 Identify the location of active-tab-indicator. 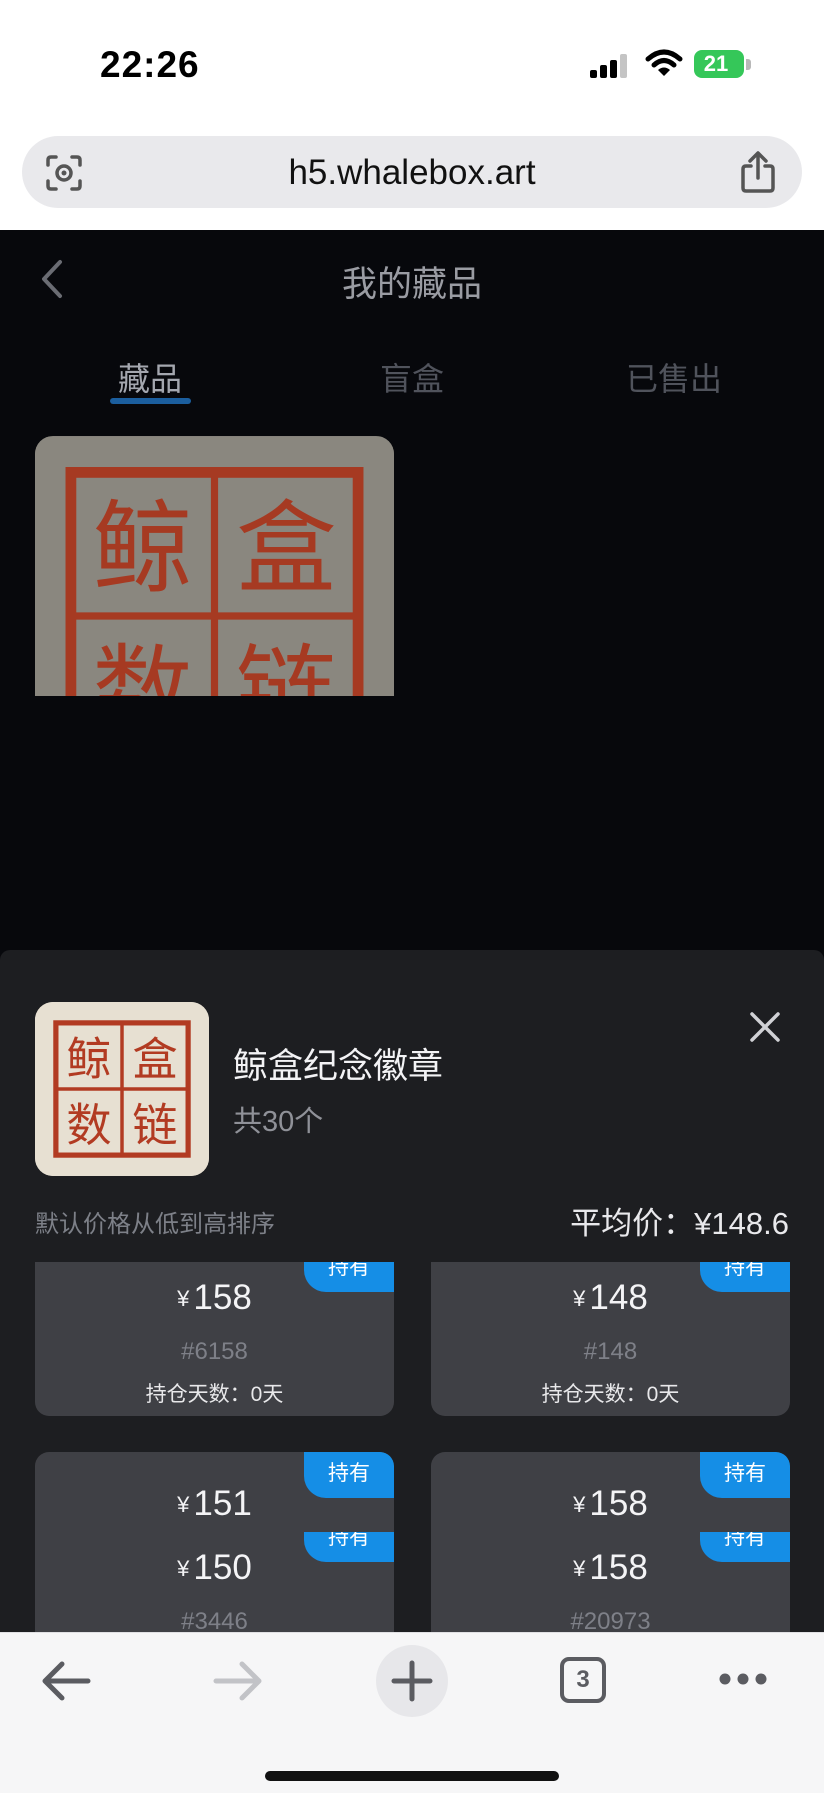
(150, 401).